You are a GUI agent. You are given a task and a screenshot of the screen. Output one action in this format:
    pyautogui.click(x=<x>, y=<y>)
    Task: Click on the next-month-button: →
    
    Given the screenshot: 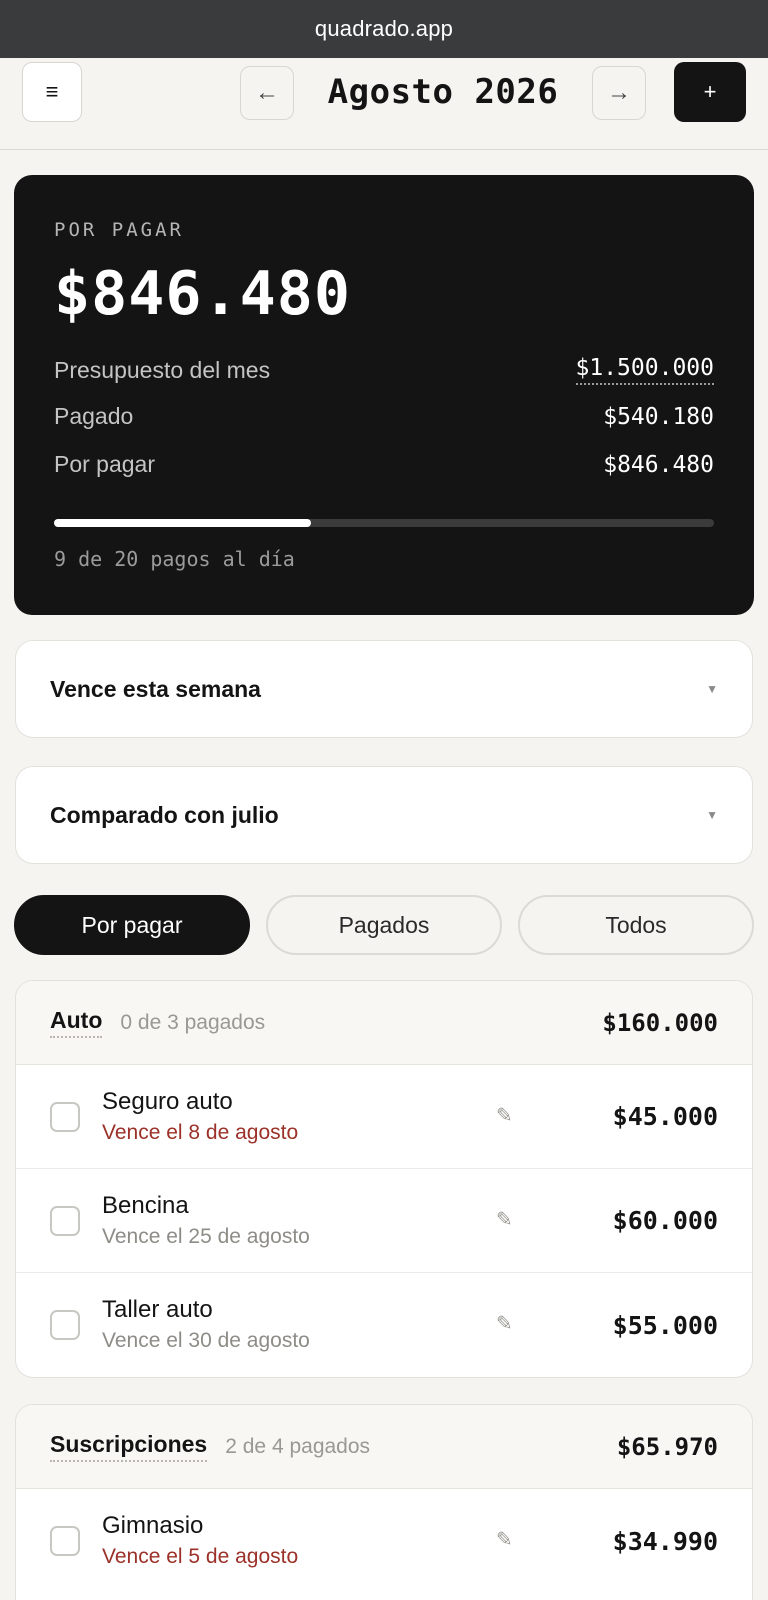 What is the action you would take?
    pyautogui.click(x=619, y=93)
    